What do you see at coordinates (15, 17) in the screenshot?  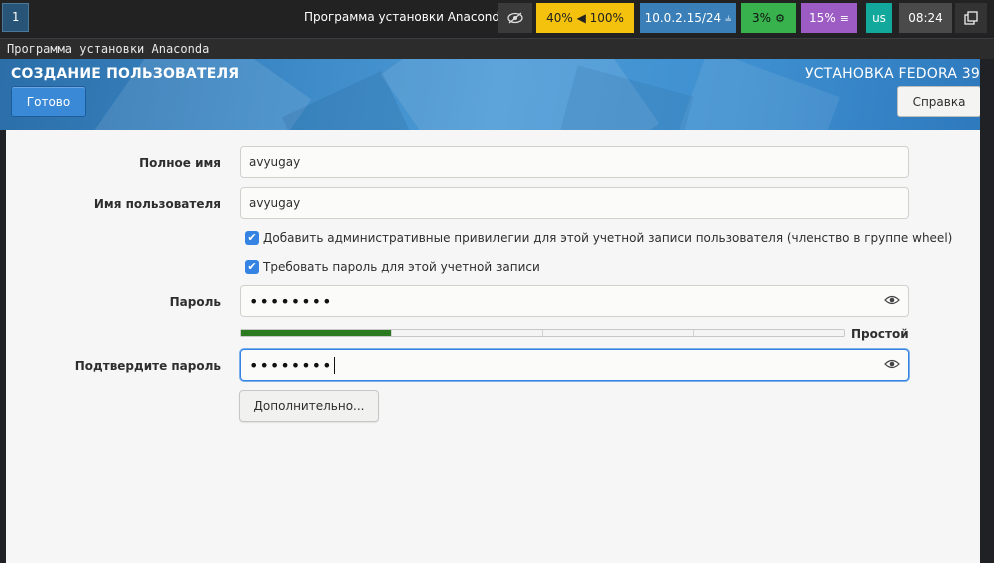 I see `workspace-button: 1` at bounding box center [15, 17].